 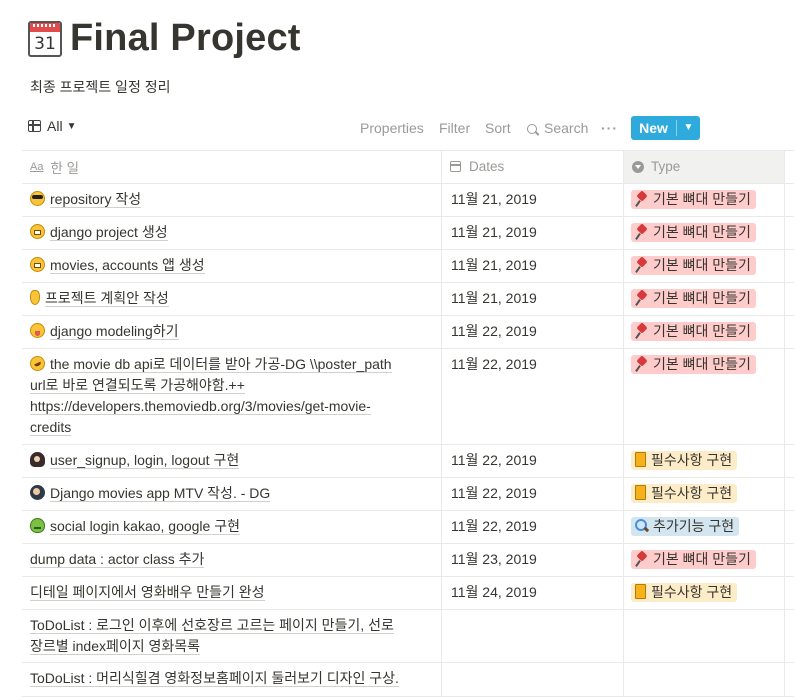 What do you see at coordinates (96, 199) in the screenshot?
I see `row-title: repository 작성` at bounding box center [96, 199].